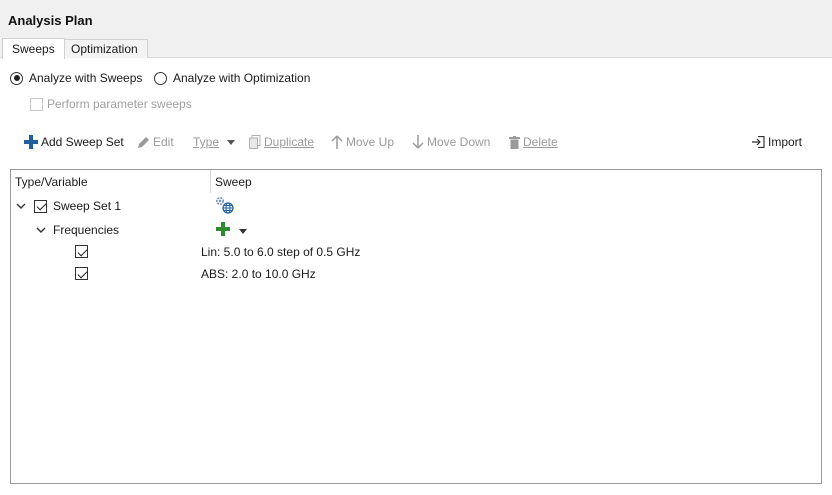 Image resolution: width=832 pixels, height=495 pixels. I want to click on move-up-button: Move Up, so click(362, 142).